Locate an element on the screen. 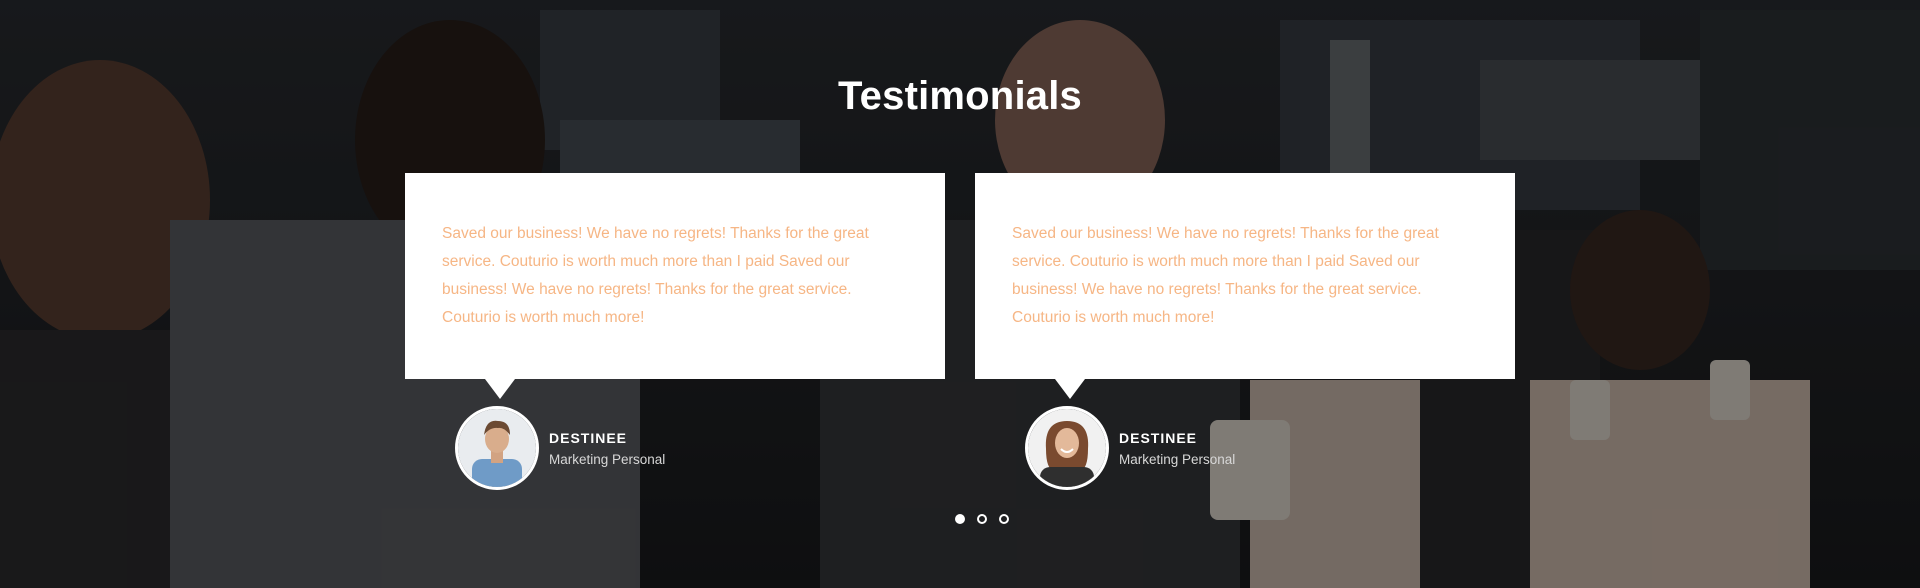 The width and height of the screenshot is (1920, 588). carousel-pagination is located at coordinates (971, 519).